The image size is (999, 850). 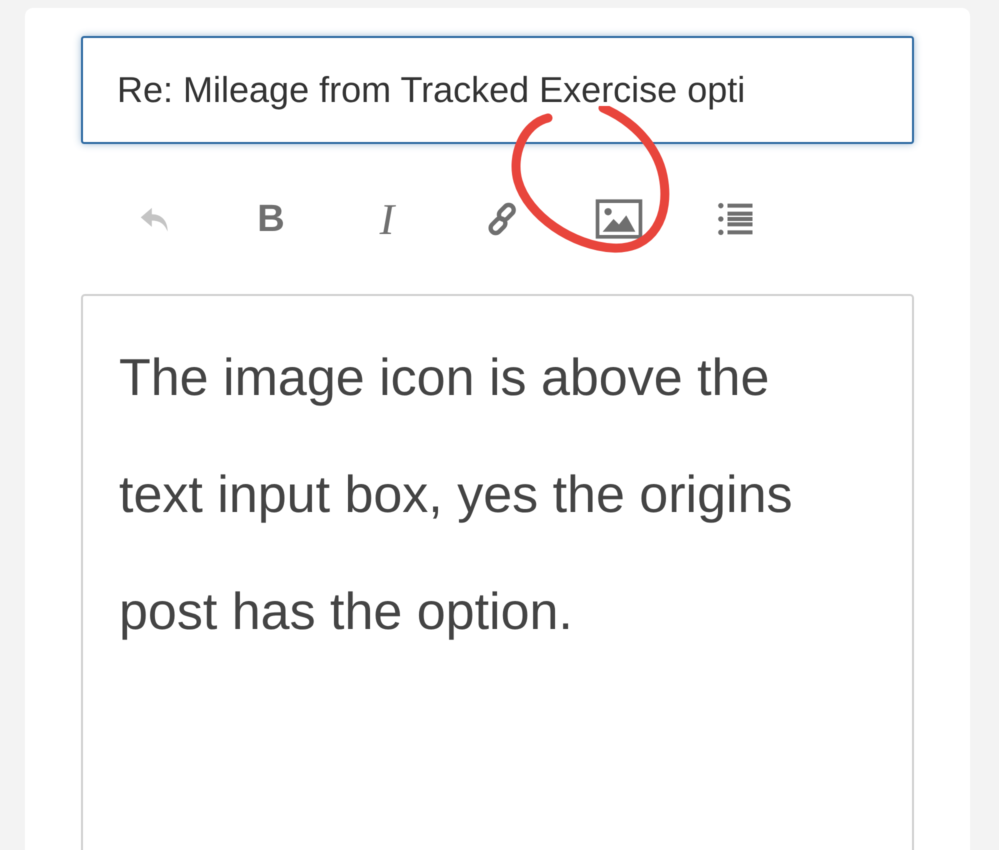 I want to click on image-icon, so click(x=619, y=219).